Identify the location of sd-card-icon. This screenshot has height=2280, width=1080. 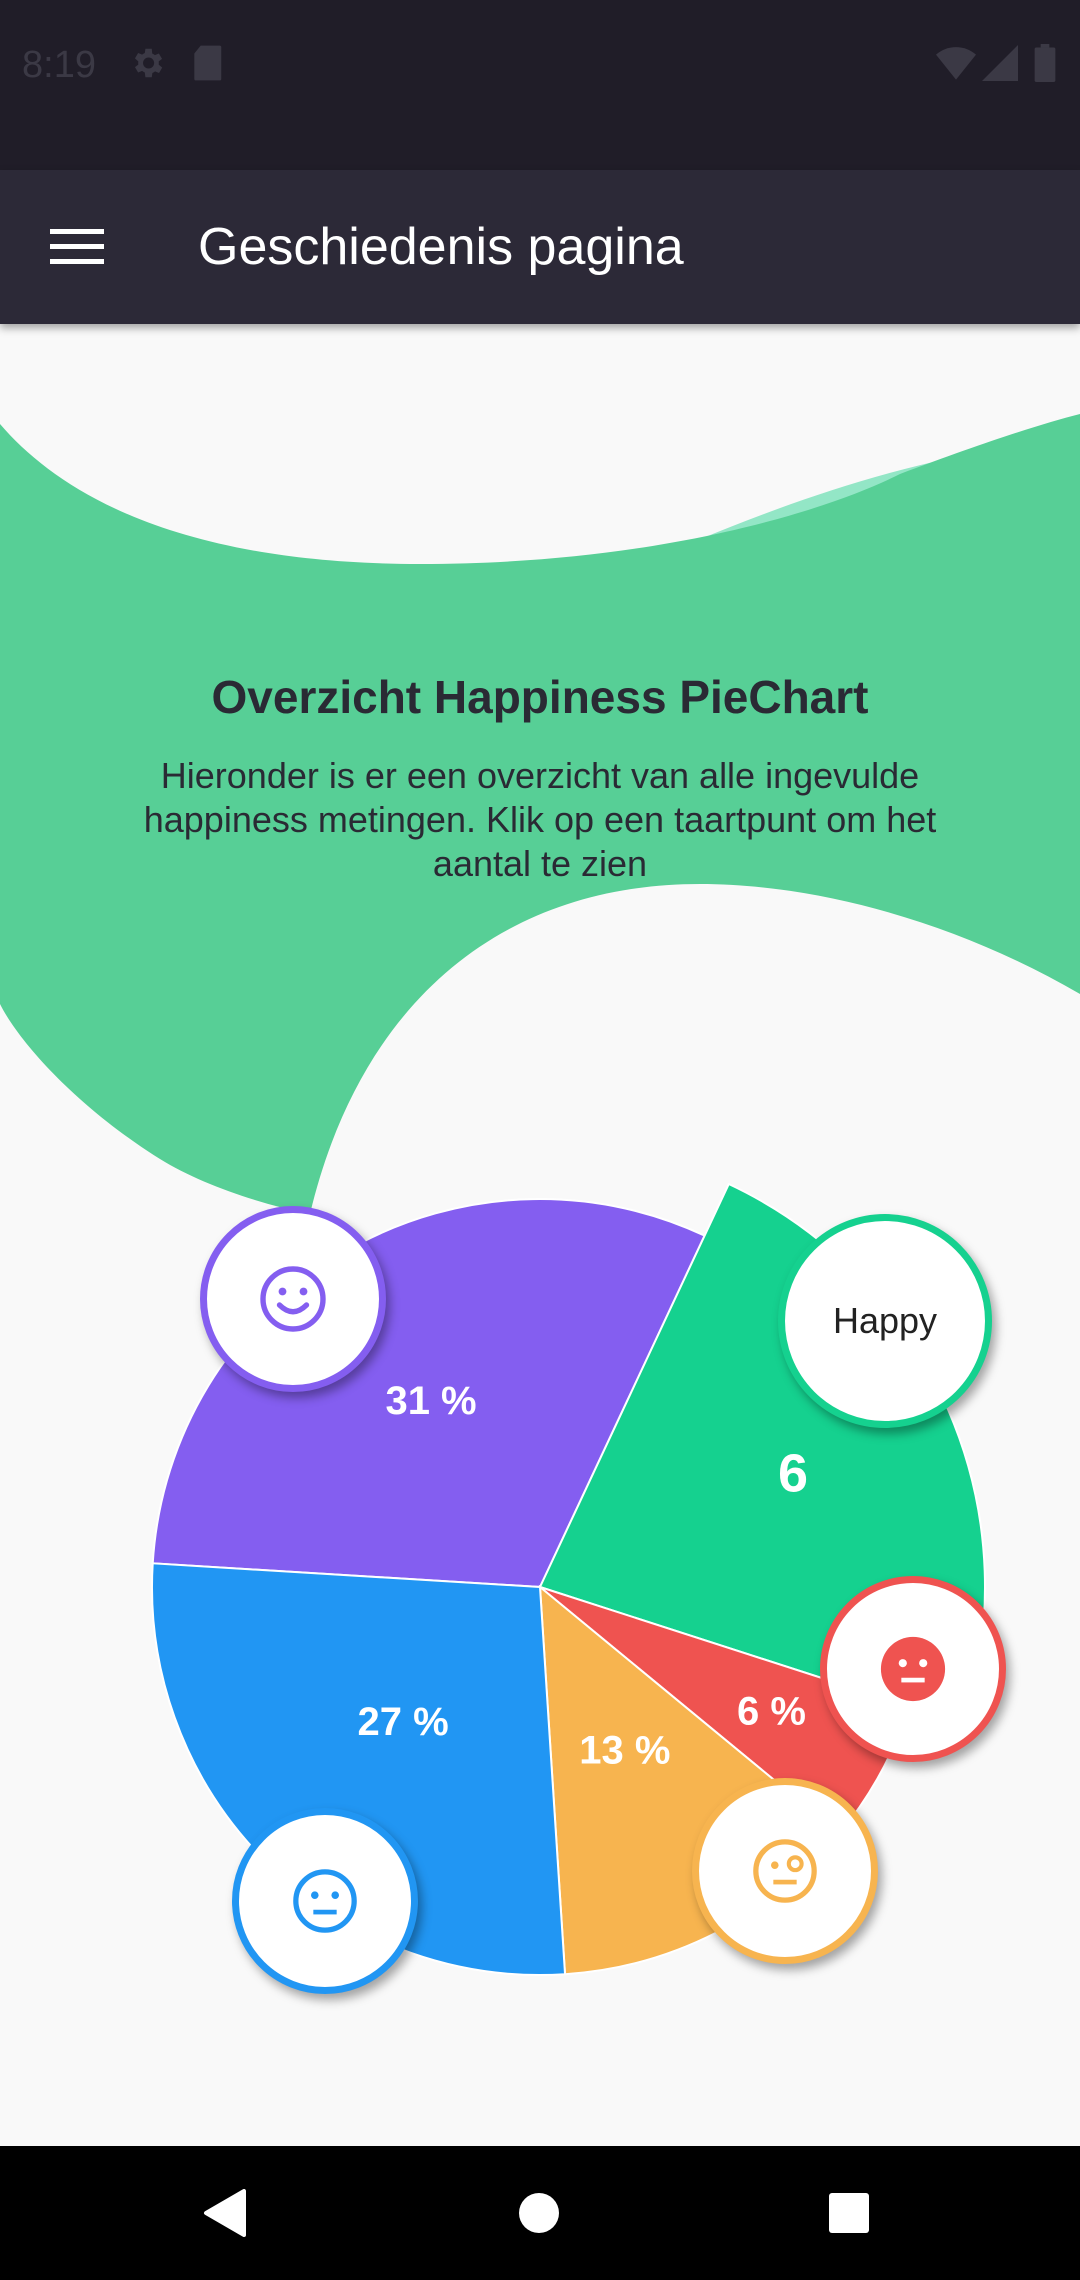
(207, 65).